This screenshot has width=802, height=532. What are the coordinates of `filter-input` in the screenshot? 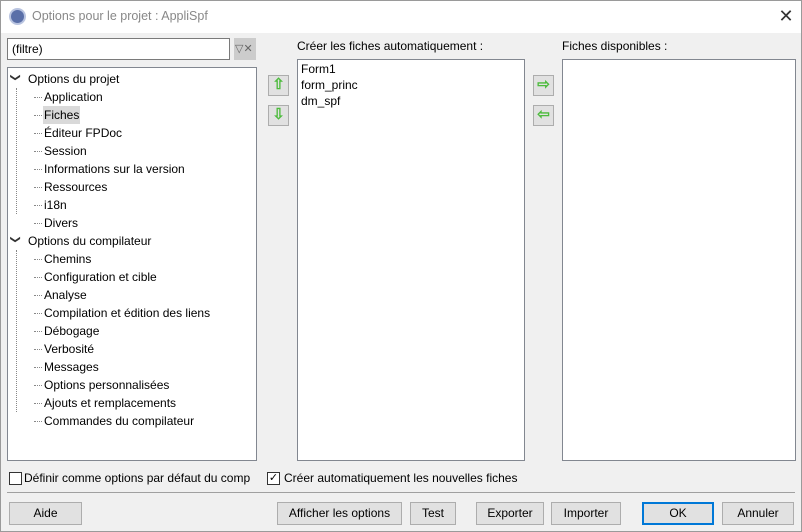 It's located at (118, 49).